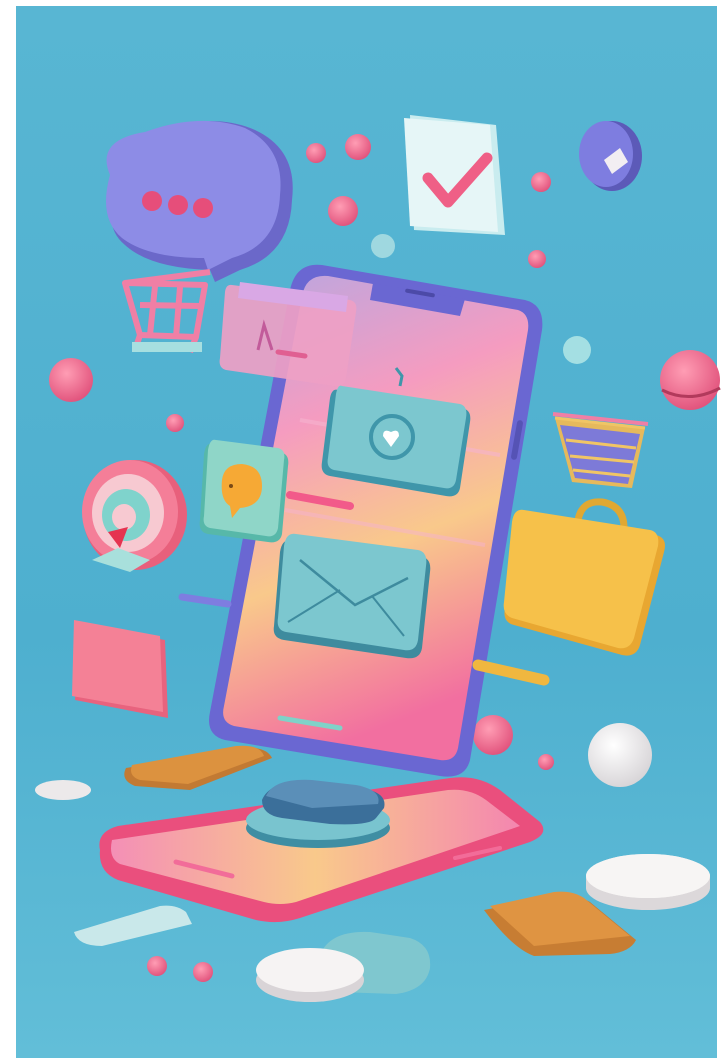  I want to click on check-card-icon, so click(454, 175).